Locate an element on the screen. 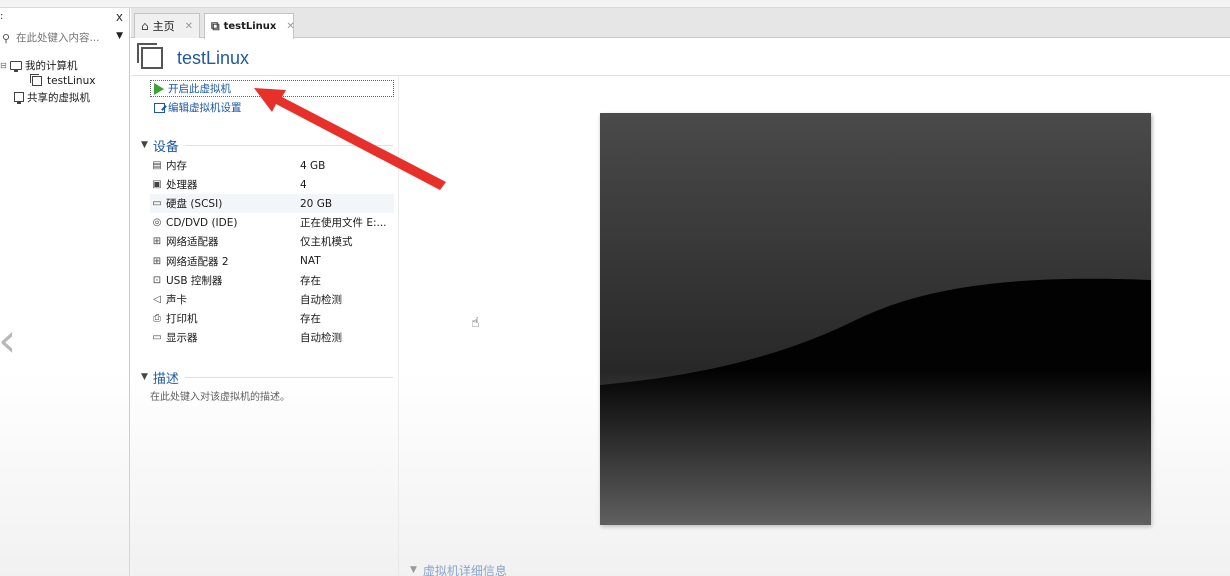 The image size is (1230, 576). description-section-header: ▼ 描述 is located at coordinates (267, 377).